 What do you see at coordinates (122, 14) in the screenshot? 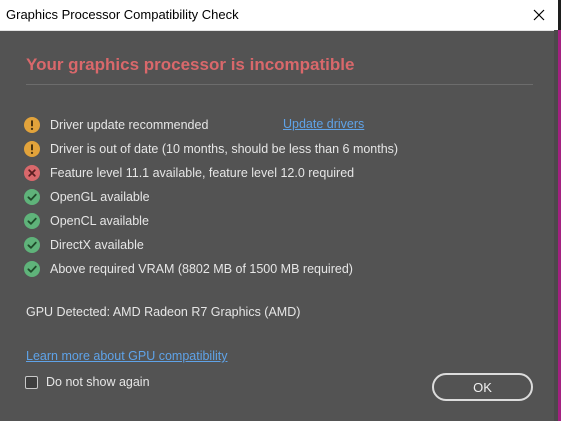
I see `window-title: Graphics Processor Compatibility Check` at bounding box center [122, 14].